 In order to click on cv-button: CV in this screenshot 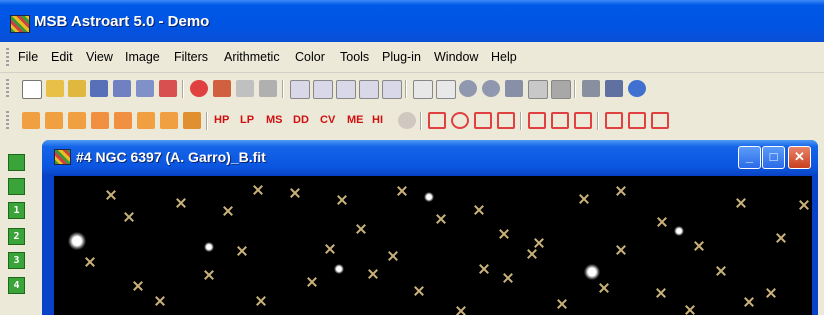, I will do `click(327, 120)`.